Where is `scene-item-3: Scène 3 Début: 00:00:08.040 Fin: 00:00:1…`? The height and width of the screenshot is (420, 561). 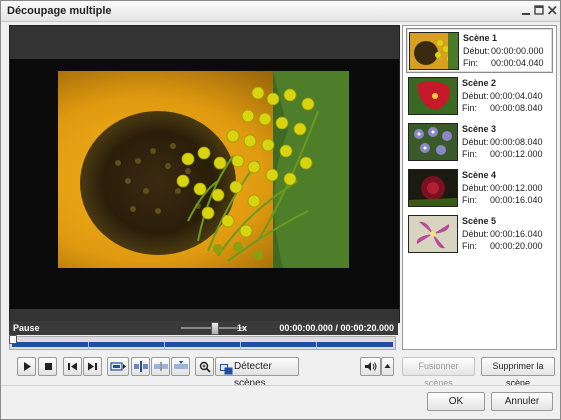
scene-item-3: Scène 3 Début: 00:00:08.040 Fin: 00:00:1… is located at coordinates (478, 141).